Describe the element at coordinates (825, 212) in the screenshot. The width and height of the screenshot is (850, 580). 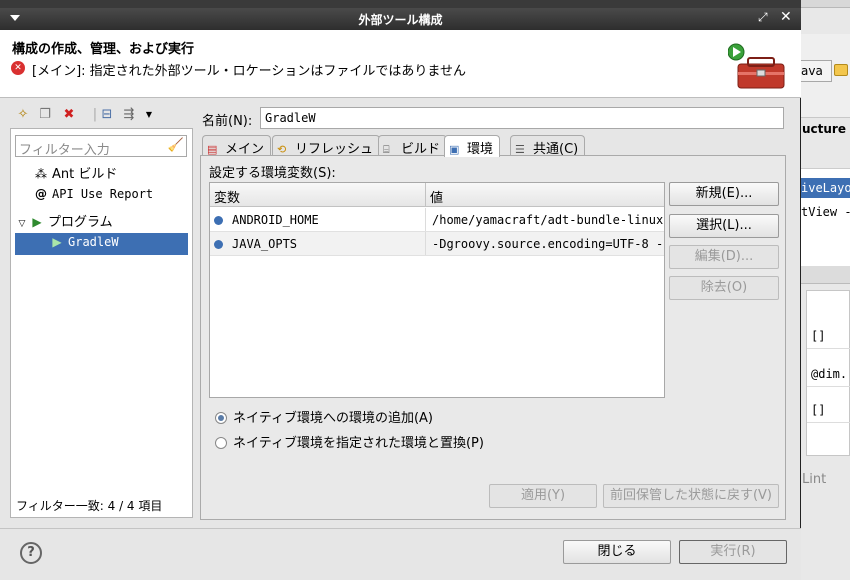
I see `ide-outline-item: tView -` at that location.